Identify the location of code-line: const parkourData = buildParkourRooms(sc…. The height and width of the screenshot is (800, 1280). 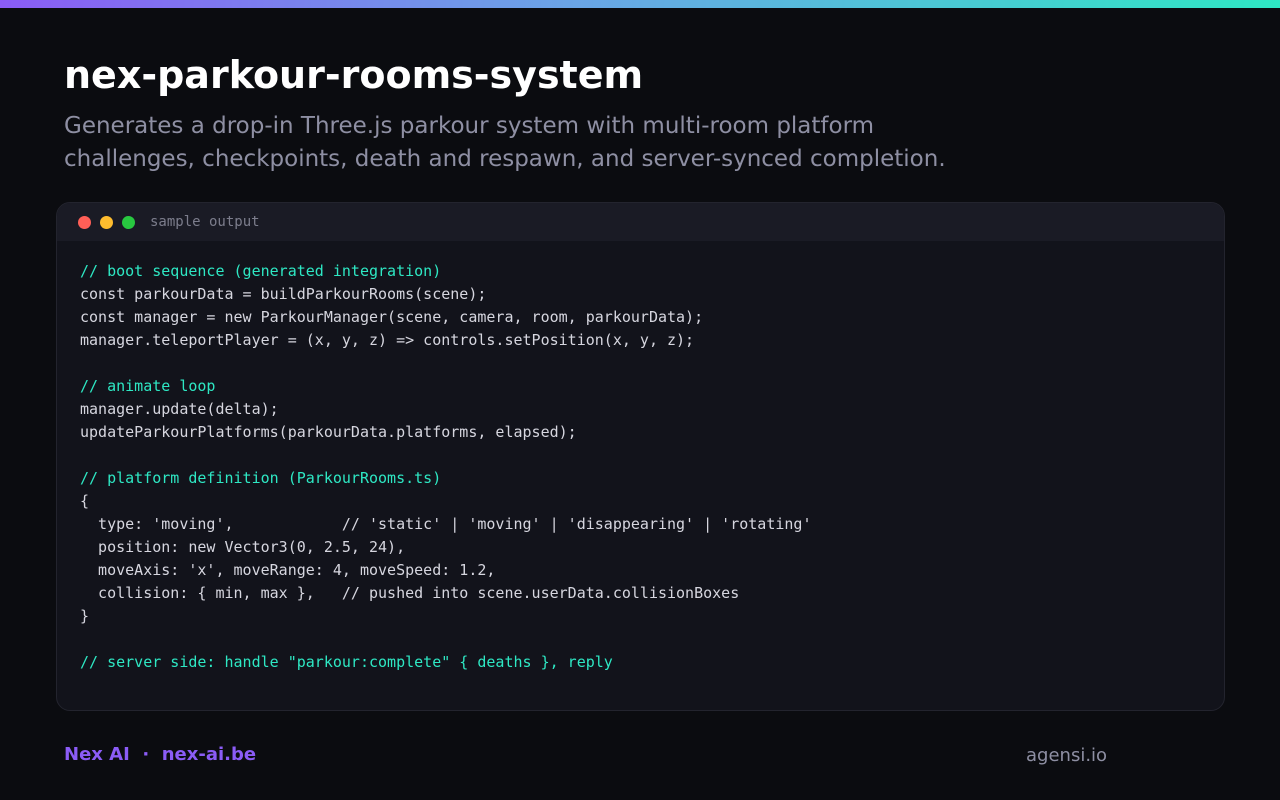
(283, 294).